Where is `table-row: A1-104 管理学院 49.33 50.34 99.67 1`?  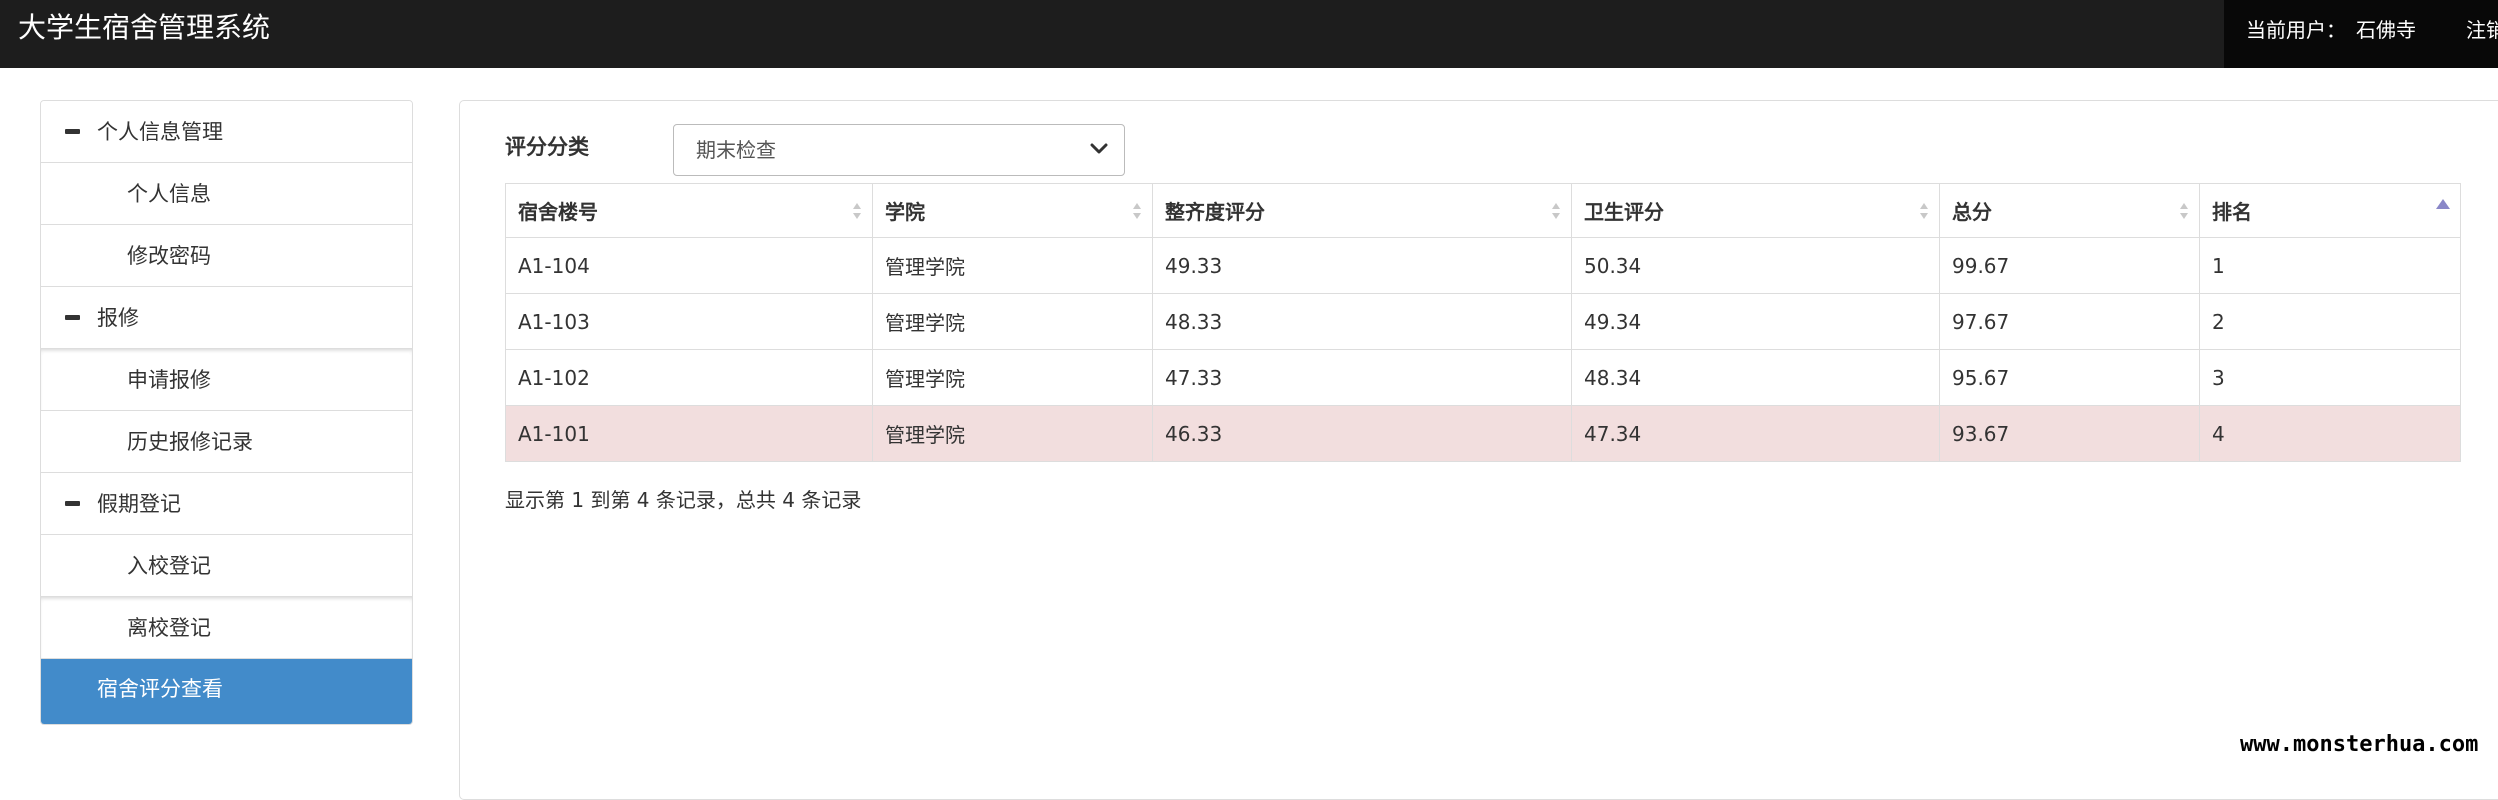
table-row: A1-104 管理学院 49.33 50.34 99.67 1 is located at coordinates (1483, 265).